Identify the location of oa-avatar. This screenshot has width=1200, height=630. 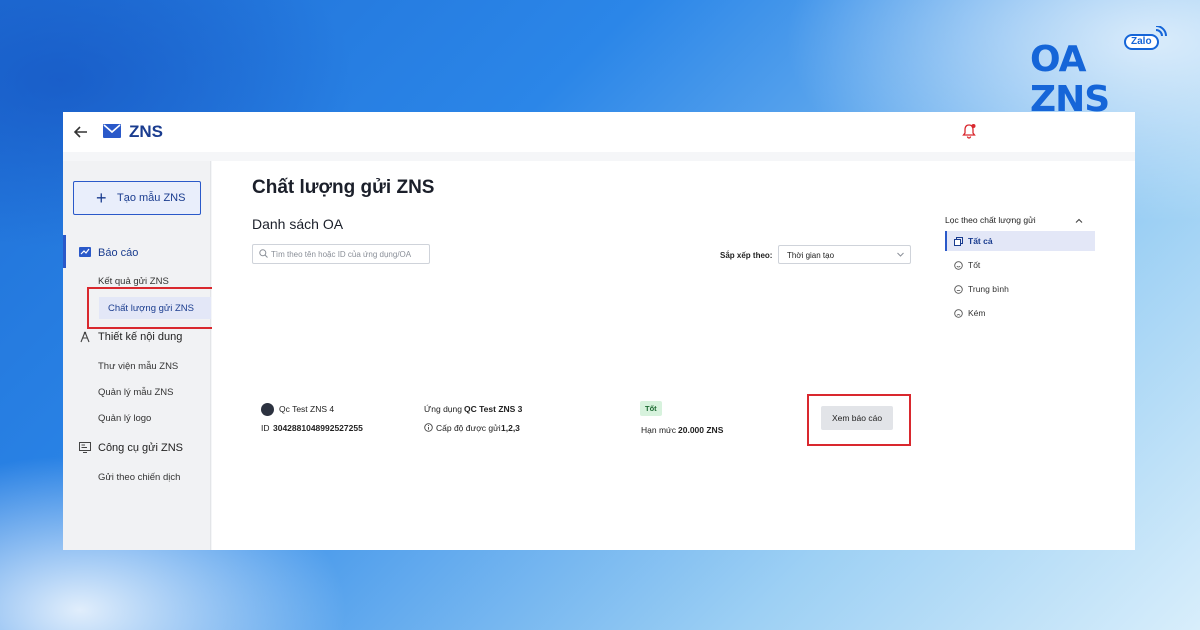
(267, 409).